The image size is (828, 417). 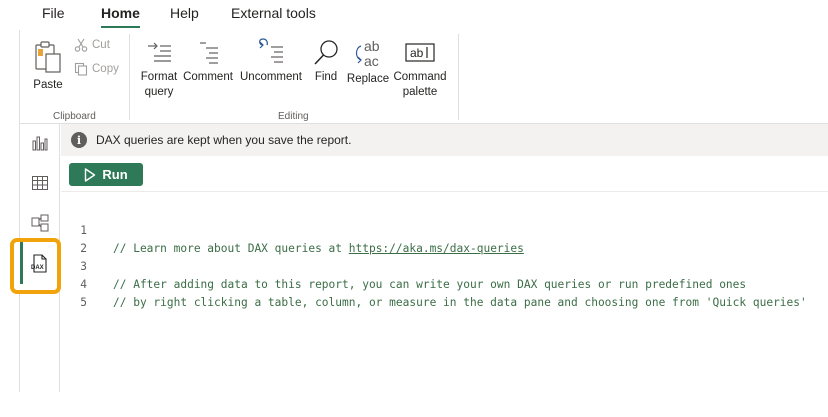 What do you see at coordinates (444, 238) in the screenshot?
I see `code-line: 2` at bounding box center [444, 238].